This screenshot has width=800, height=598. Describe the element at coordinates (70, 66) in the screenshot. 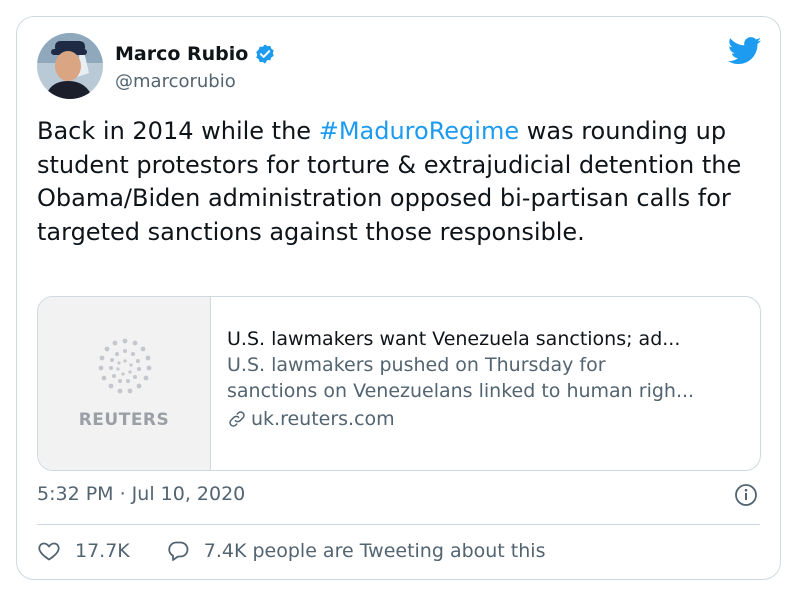

I see `avatar` at that location.